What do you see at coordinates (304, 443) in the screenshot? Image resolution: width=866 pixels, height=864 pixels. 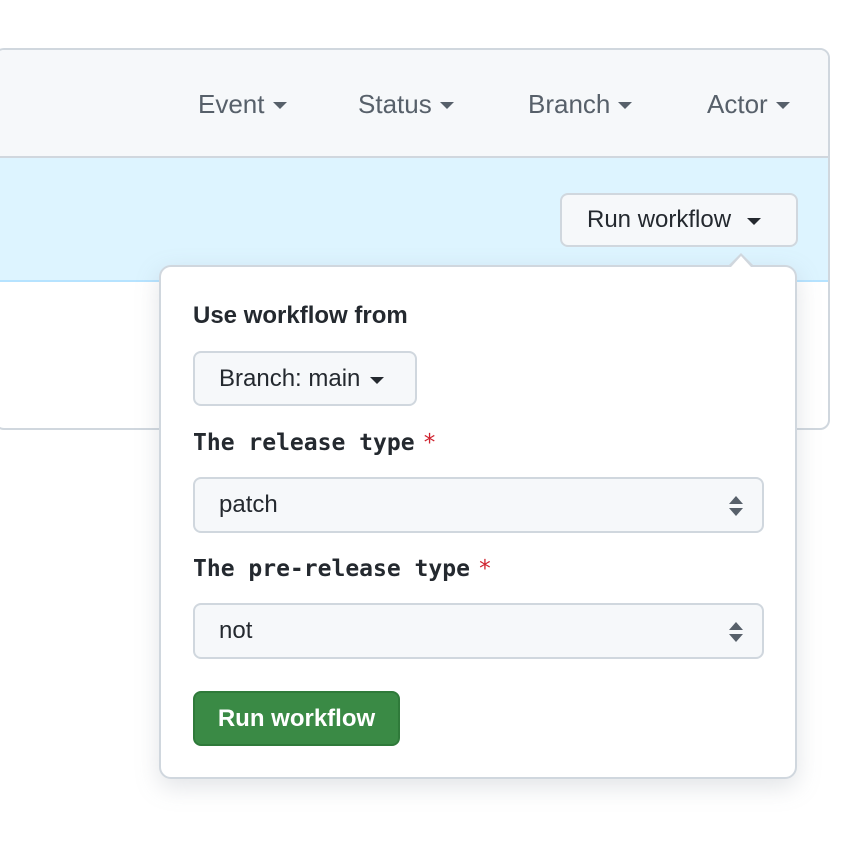 I see `release-type-label-text: The release type` at bounding box center [304, 443].